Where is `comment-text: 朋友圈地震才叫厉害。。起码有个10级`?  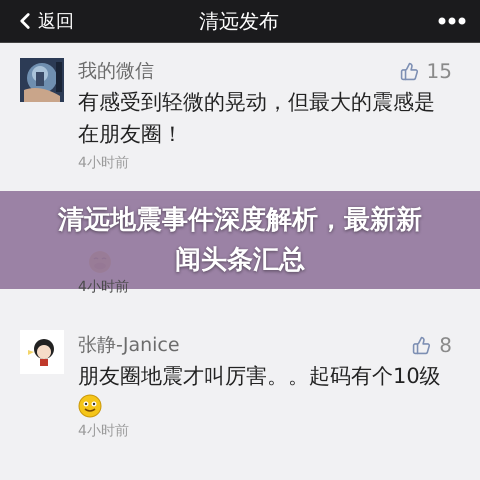
comment-text: 朋友圈地震才叫厉害。。起码有个10级 is located at coordinates (260, 376).